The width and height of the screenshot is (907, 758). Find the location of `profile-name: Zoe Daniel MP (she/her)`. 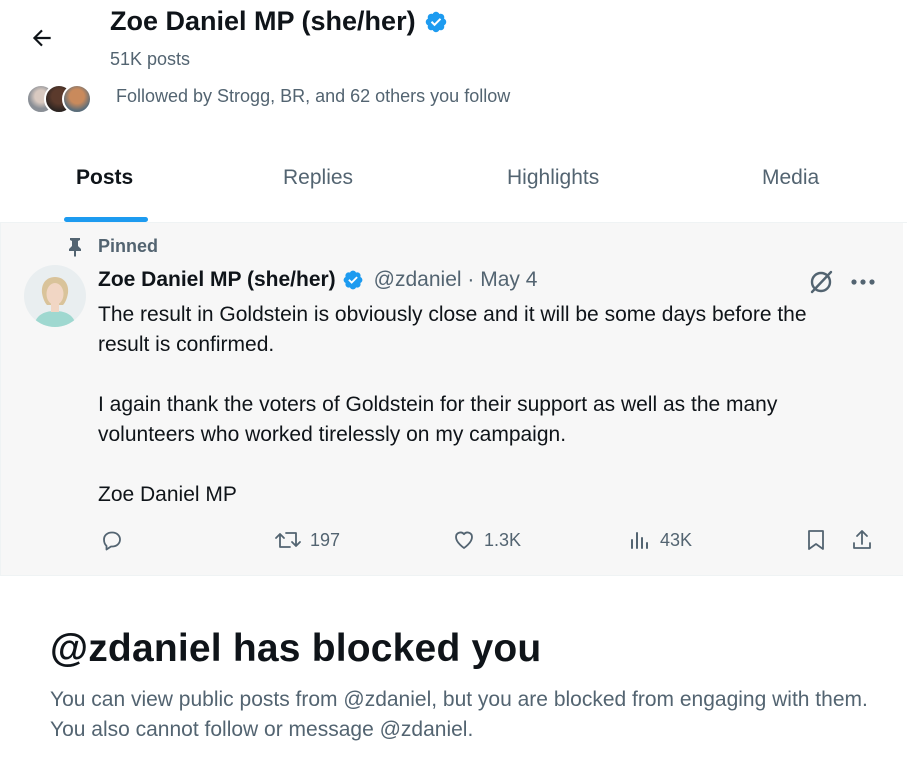

profile-name: Zoe Daniel MP (she/her) is located at coordinates (263, 21).